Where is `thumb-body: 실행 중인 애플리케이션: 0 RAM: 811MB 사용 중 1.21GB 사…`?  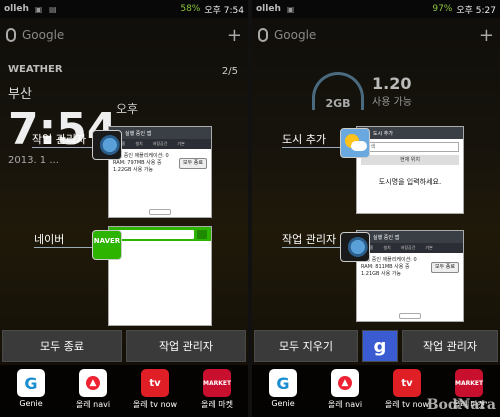
thumb-body: 실행 중인 애플리케이션: 0 RAM: 811MB 사용 중 1.21GB 사… is located at coordinates (410, 267).